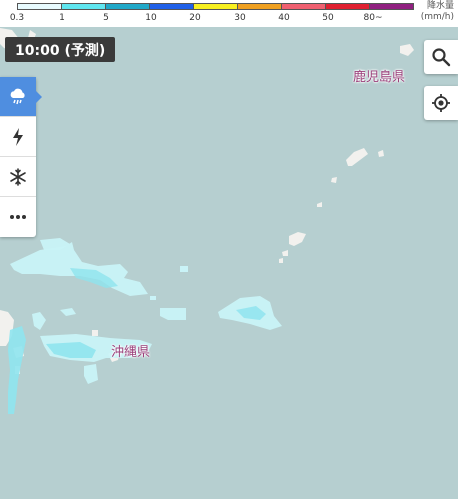 The height and width of the screenshot is (499, 458). I want to click on crosshair-location-icon, so click(441, 103).